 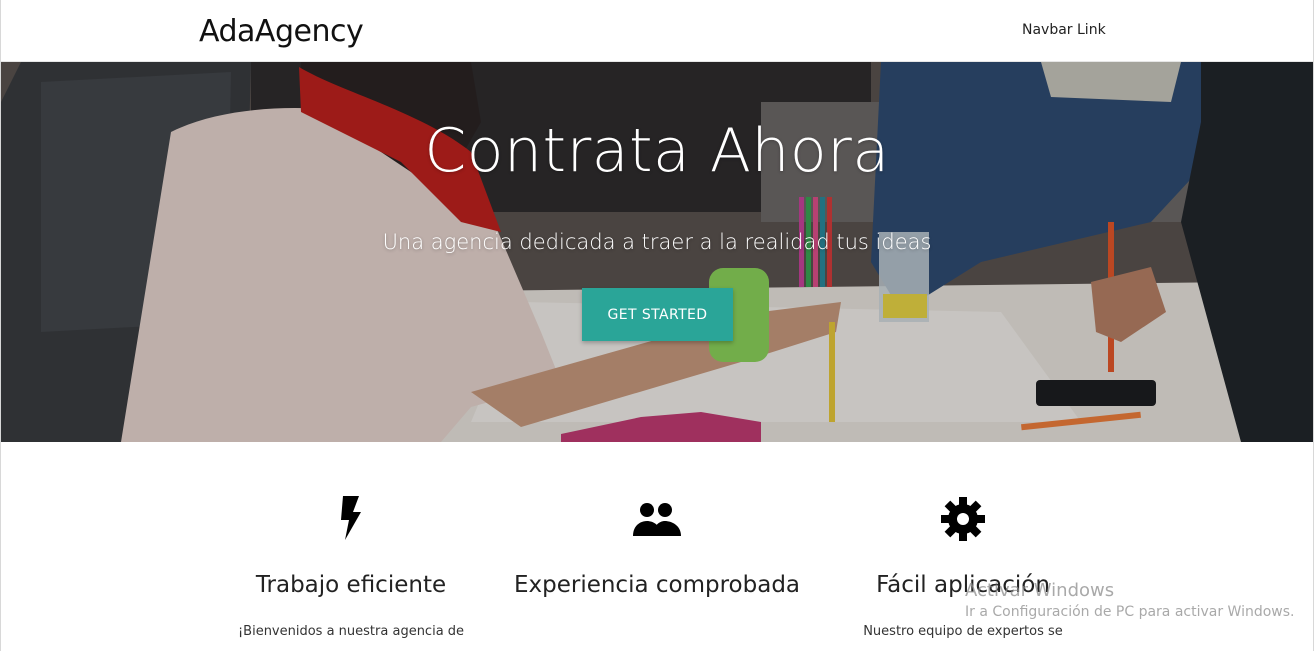 I want to click on get-started-button: GET STARTED, so click(x=657, y=314).